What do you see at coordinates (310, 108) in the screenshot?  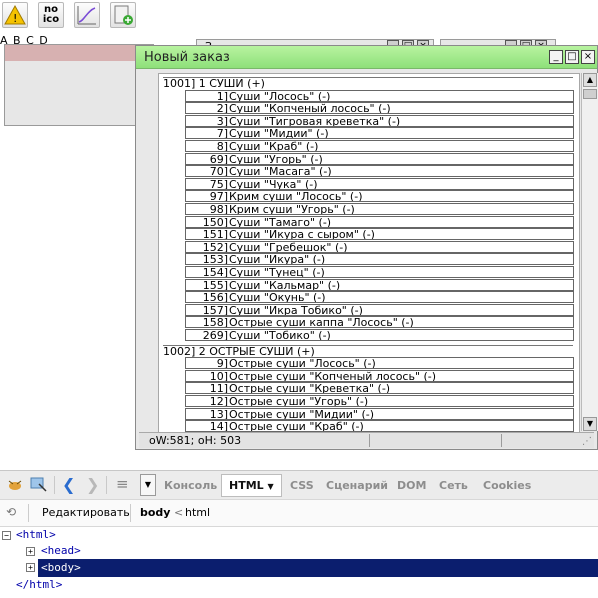 I see `item-name: Суши "Копченый лосось" (-)` at bounding box center [310, 108].